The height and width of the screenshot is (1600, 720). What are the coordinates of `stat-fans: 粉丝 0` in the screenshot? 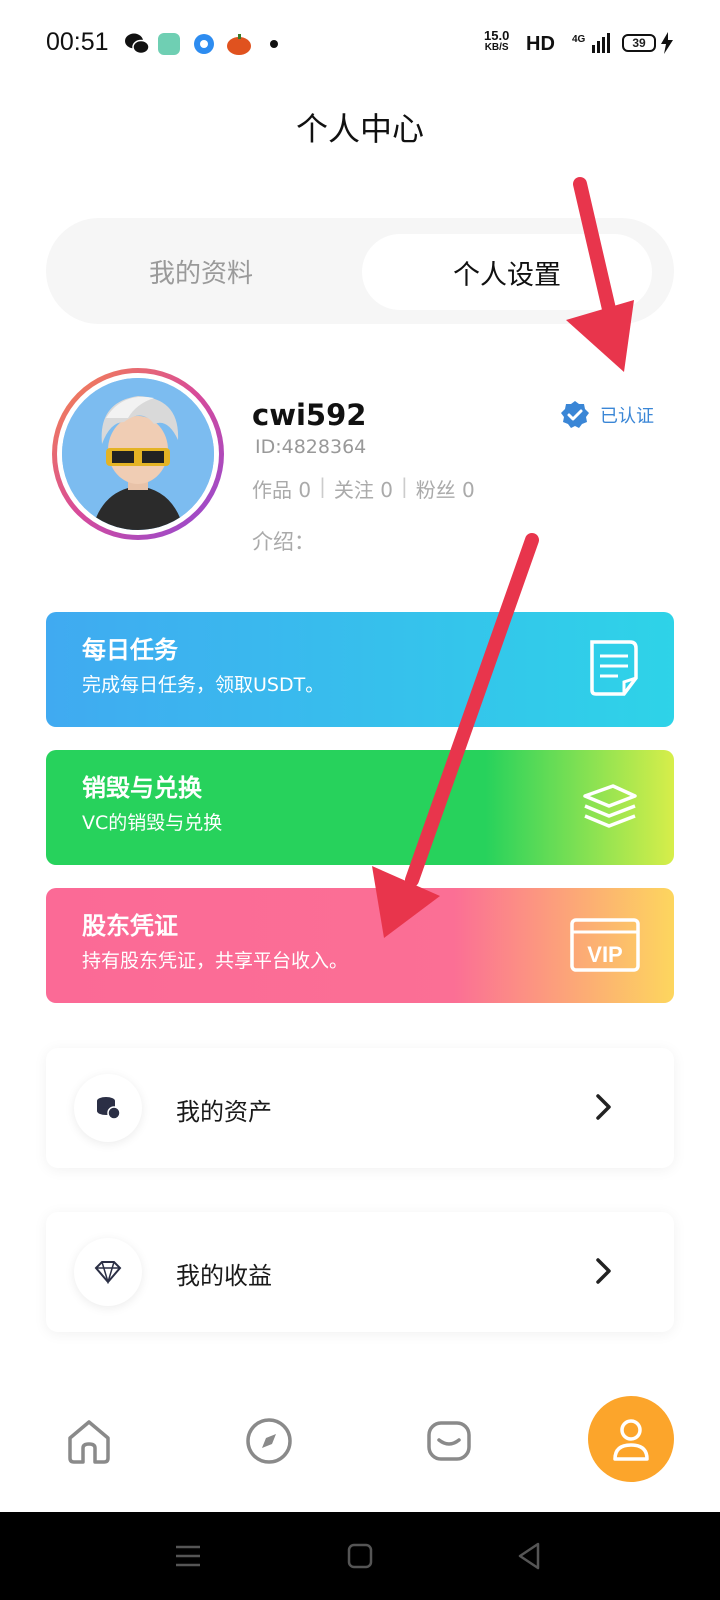 It's located at (445, 488).